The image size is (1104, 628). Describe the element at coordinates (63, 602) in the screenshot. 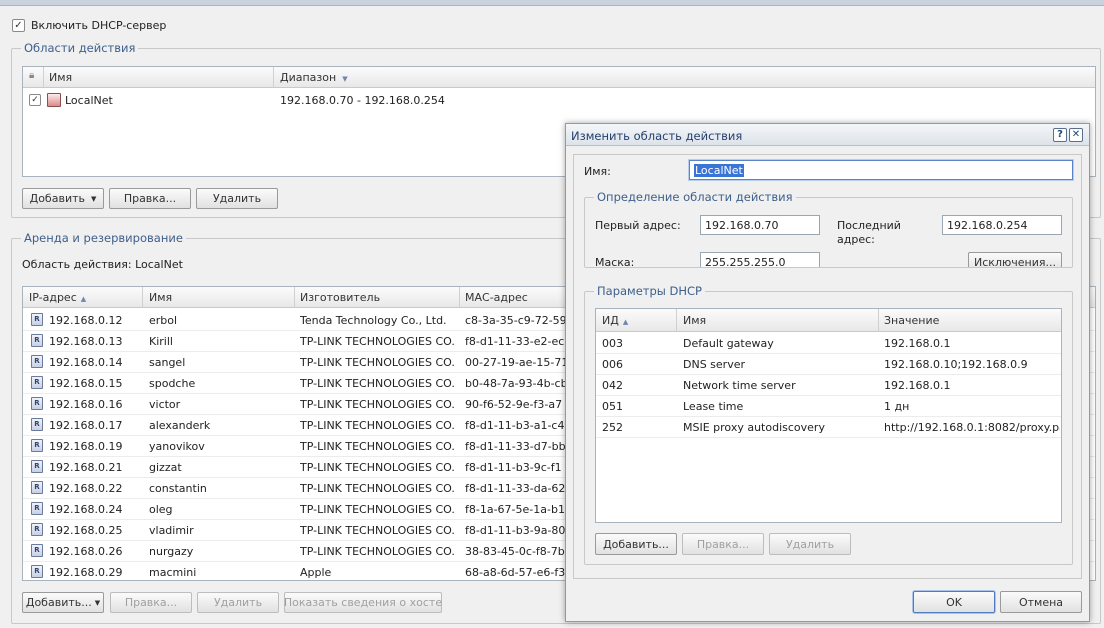

I see `add-lease-button: Добавить... ▼` at that location.